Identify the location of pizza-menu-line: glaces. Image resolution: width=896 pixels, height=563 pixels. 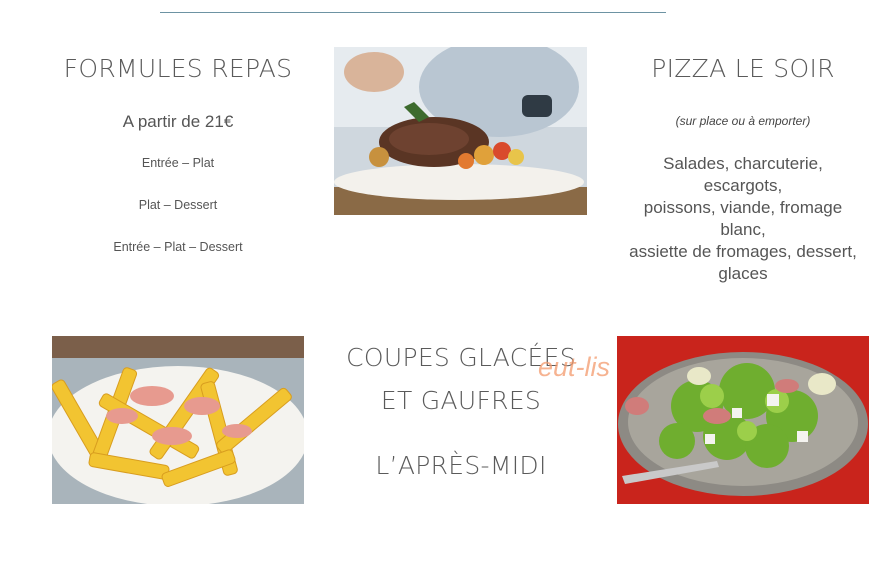
(743, 273).